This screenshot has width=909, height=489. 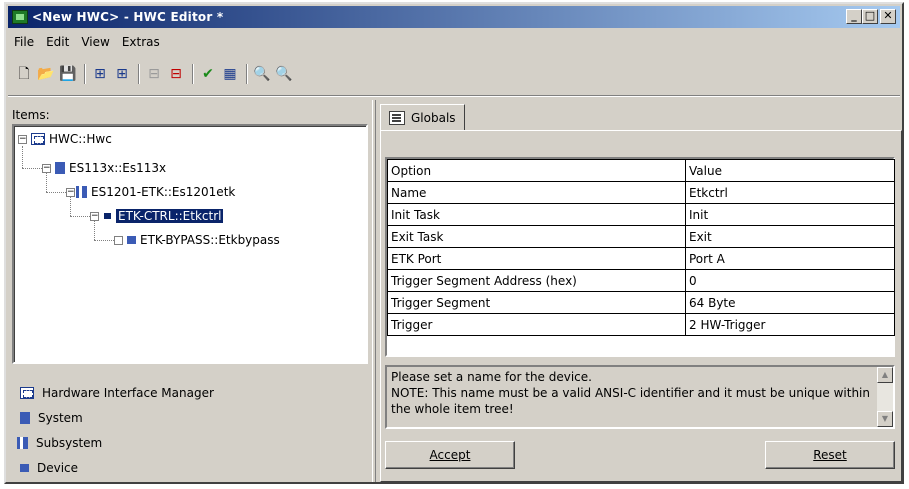 What do you see at coordinates (284, 74) in the screenshot?
I see `search-next-icon: 🔍` at bounding box center [284, 74].